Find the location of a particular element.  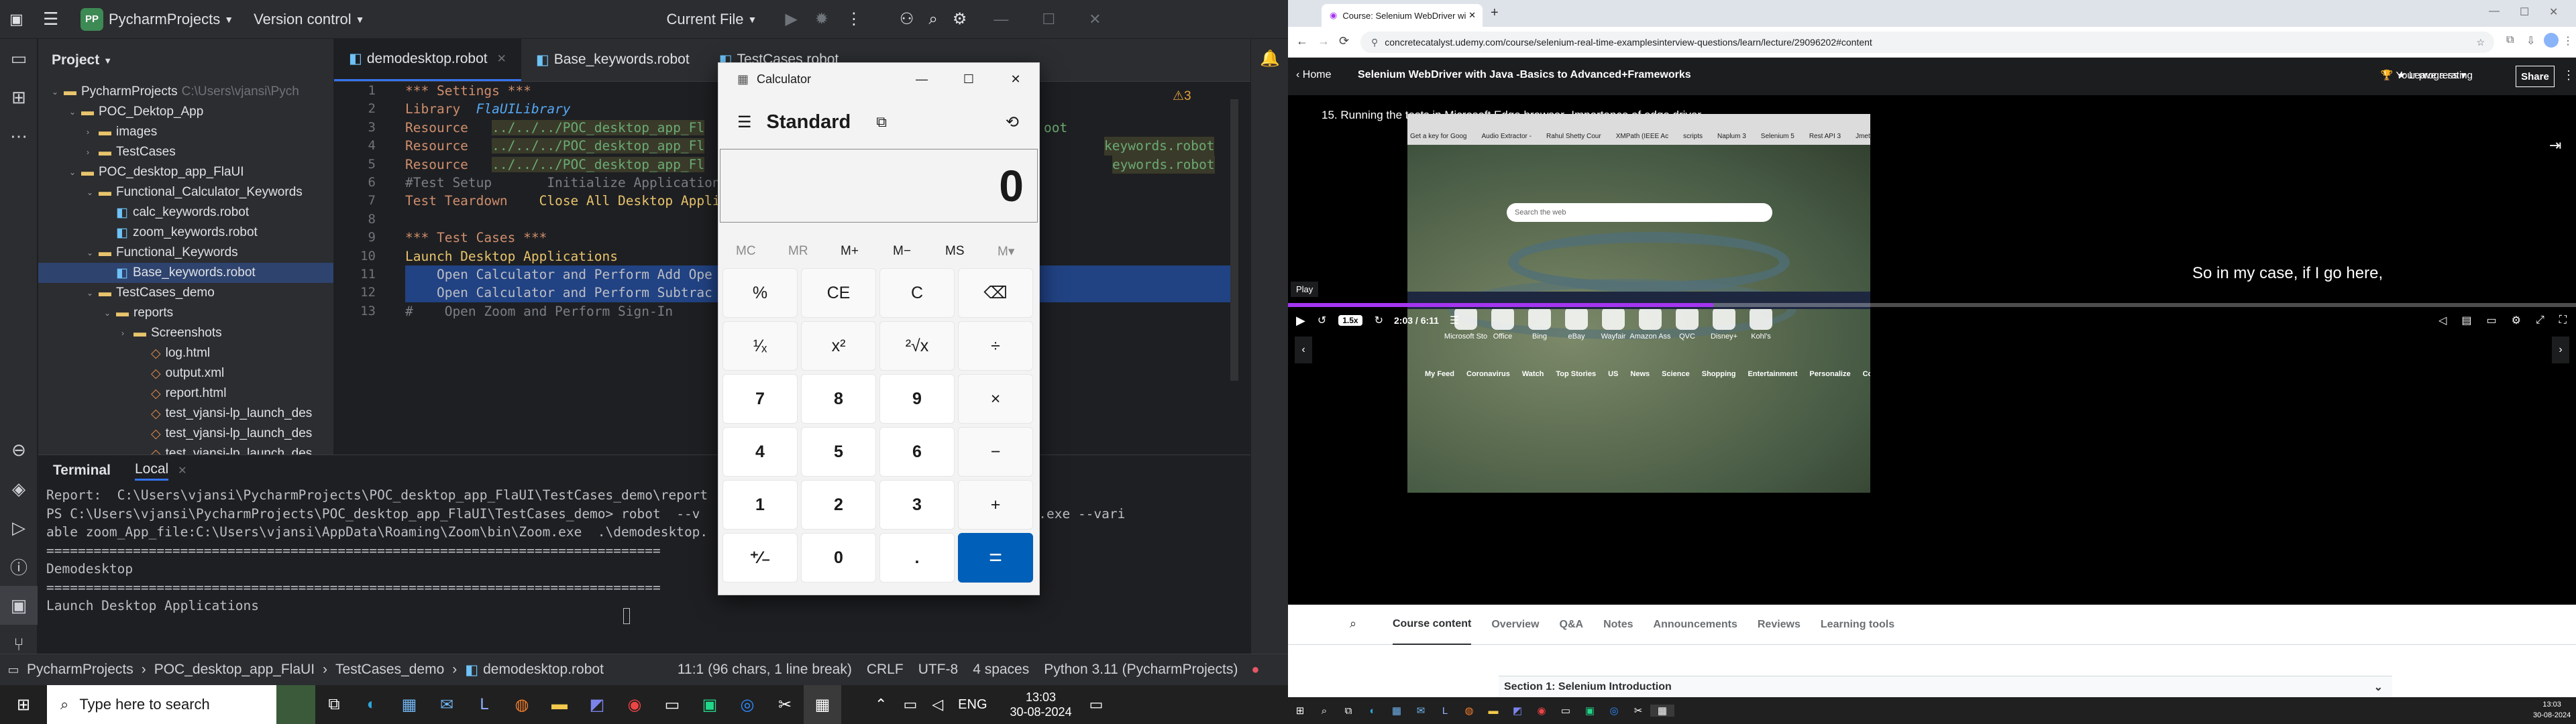

calc-key-subtract: − is located at coordinates (995, 452).